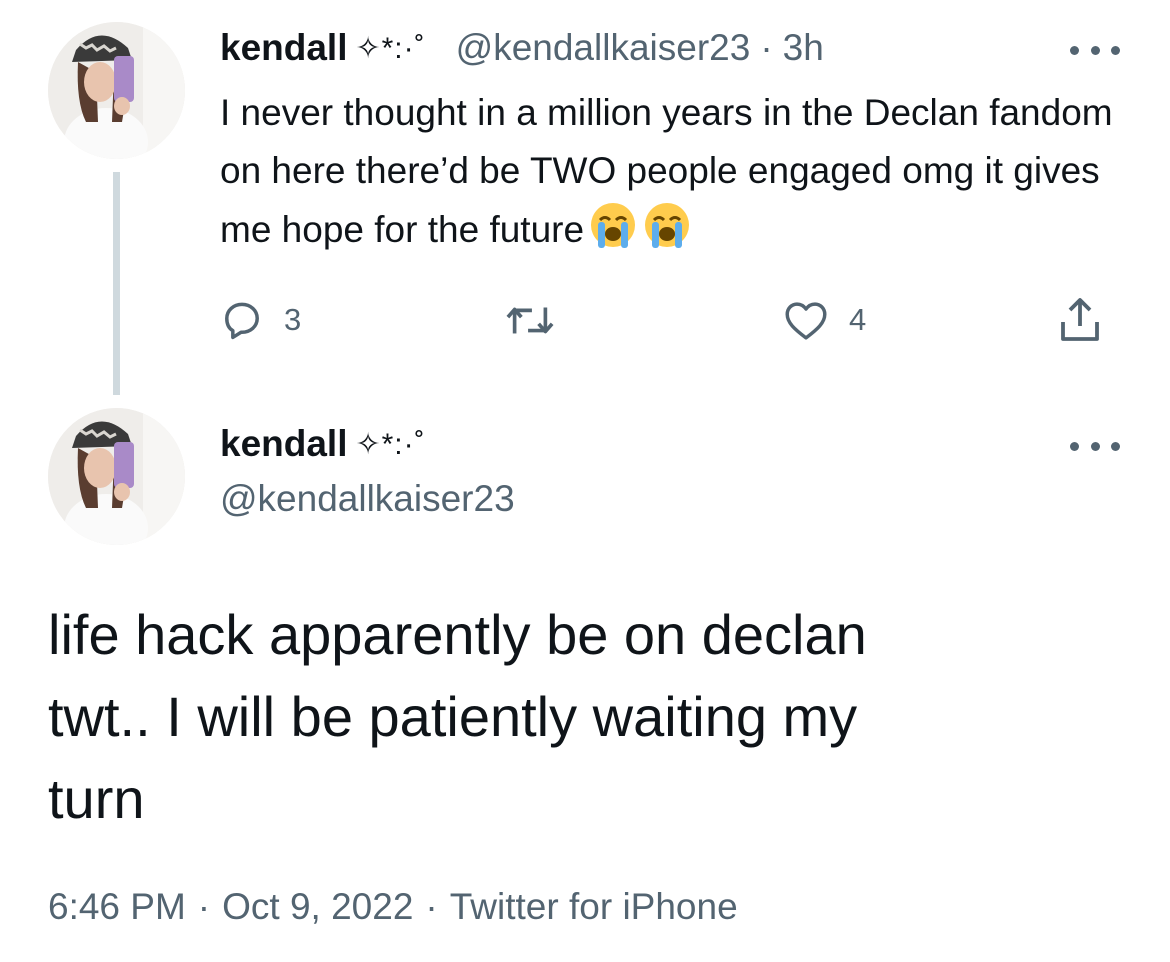 This screenshot has width=1170, height=962. I want to click on like-count: 4, so click(858, 319).